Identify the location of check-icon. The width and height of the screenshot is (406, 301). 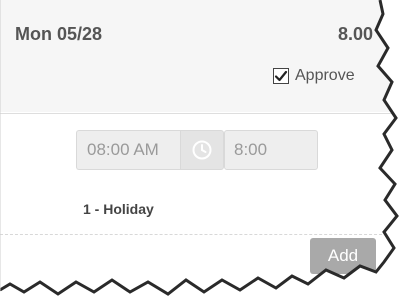
(281, 76).